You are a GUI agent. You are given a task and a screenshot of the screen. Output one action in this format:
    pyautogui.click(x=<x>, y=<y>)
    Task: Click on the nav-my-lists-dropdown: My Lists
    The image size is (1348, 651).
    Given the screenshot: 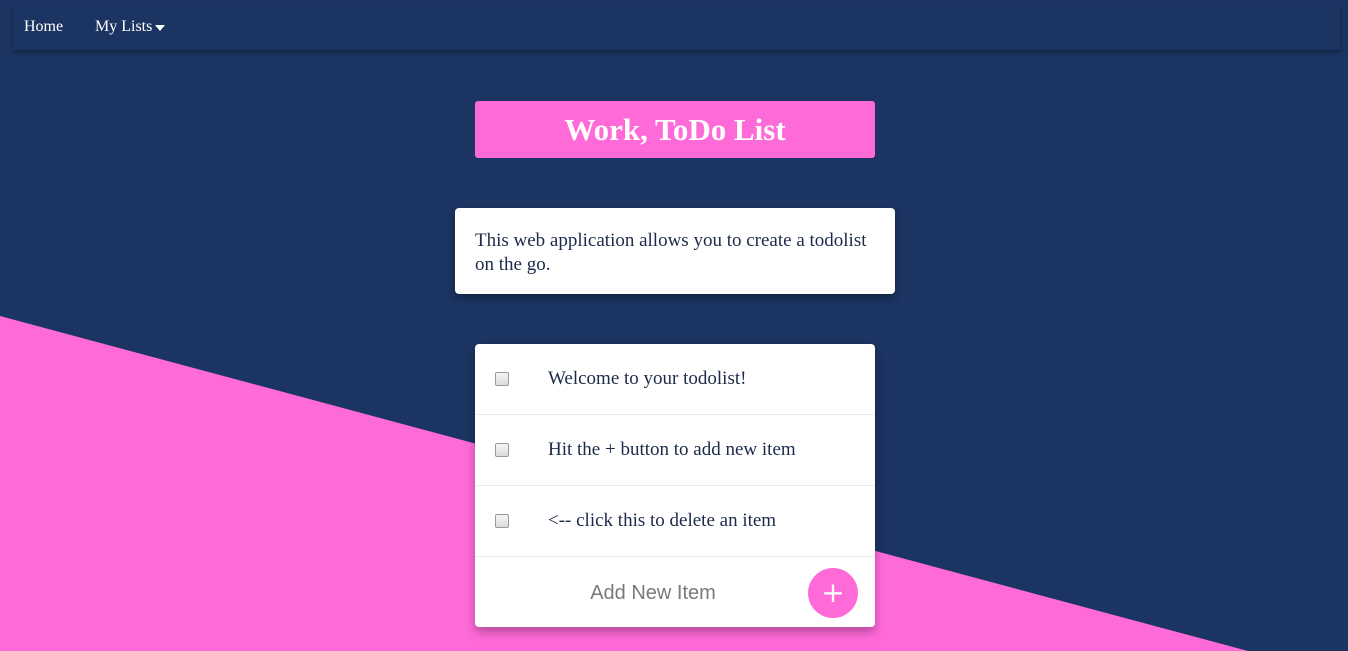 What is the action you would take?
    pyautogui.click(x=130, y=27)
    